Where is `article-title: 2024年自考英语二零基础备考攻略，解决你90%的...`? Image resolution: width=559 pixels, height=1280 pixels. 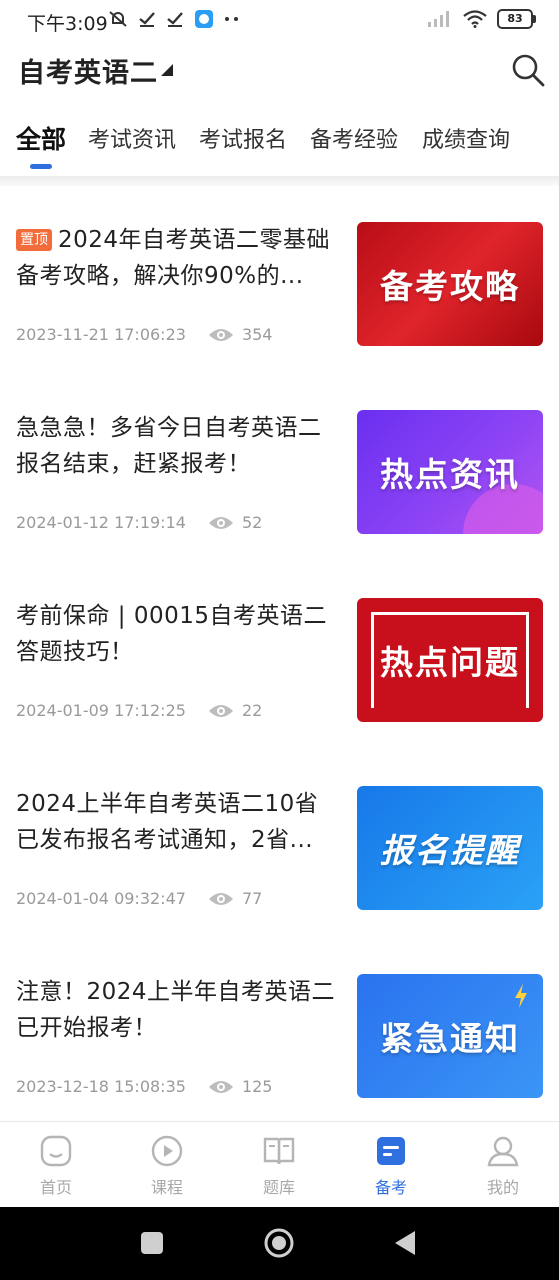 article-title: 2024年自考英语二零基础备考攻略，解决你90%的... is located at coordinates (173, 258).